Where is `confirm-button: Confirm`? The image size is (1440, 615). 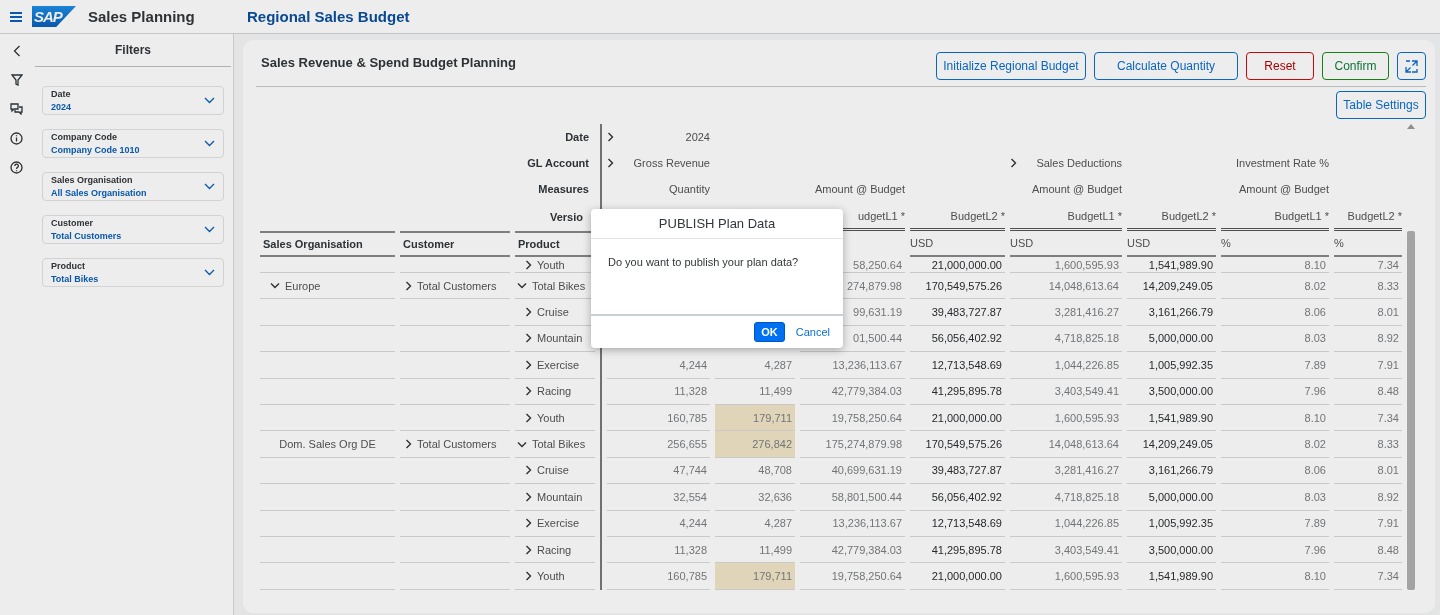 confirm-button: Confirm is located at coordinates (1355, 66).